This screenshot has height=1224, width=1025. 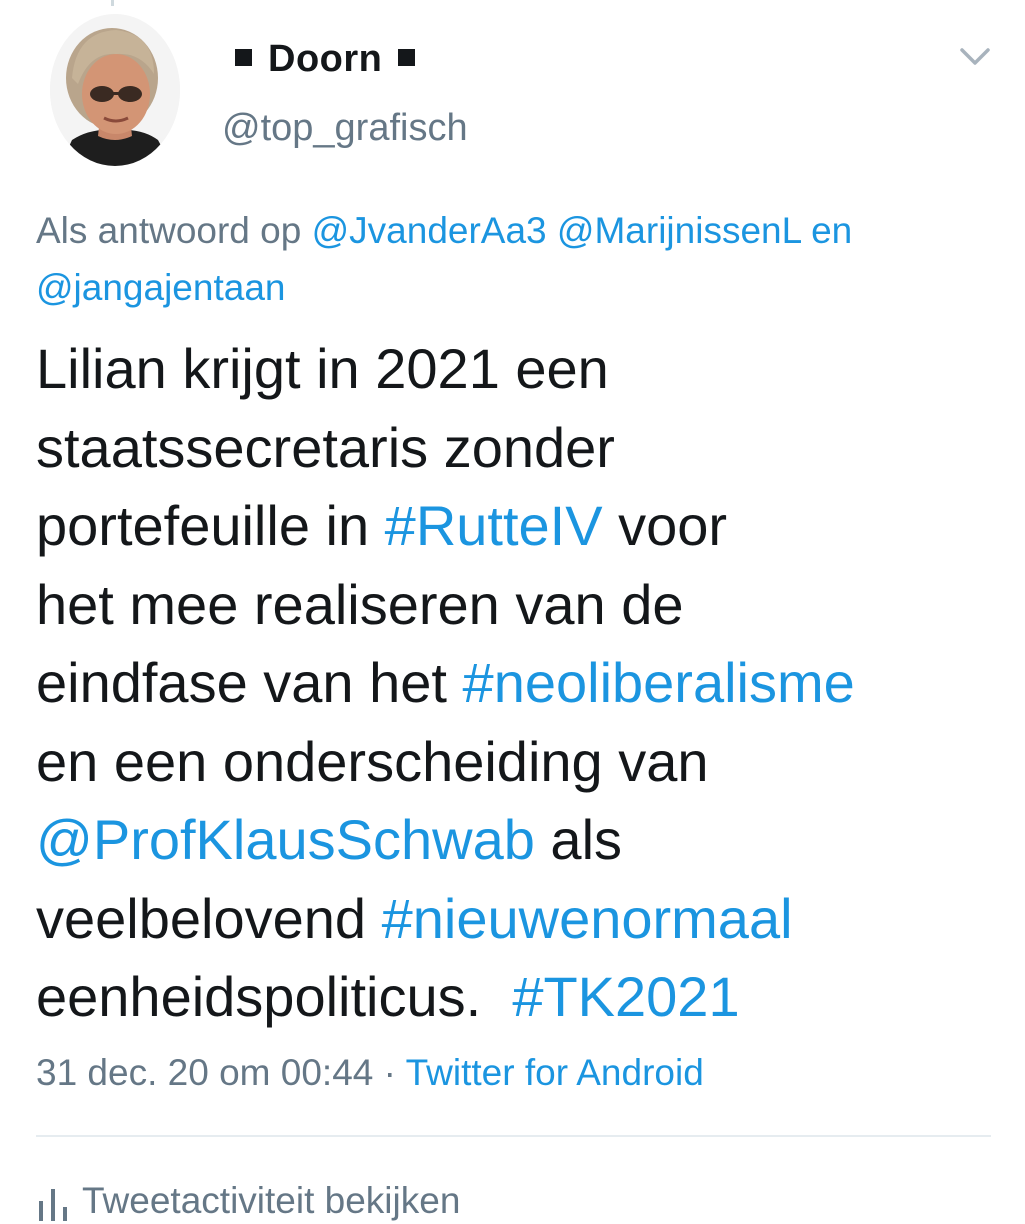 I want to click on tweet-text-segment: voor, so click(x=665, y=525).